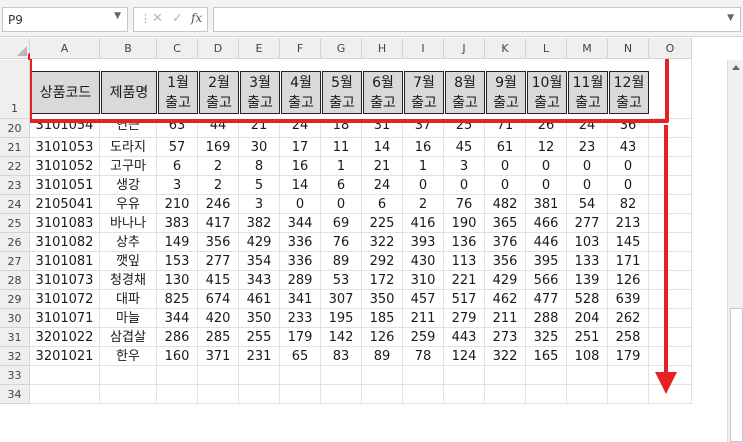 This screenshot has width=743, height=442. Describe the element at coordinates (65, 48) in the screenshot. I see `column-header-a: A` at that location.